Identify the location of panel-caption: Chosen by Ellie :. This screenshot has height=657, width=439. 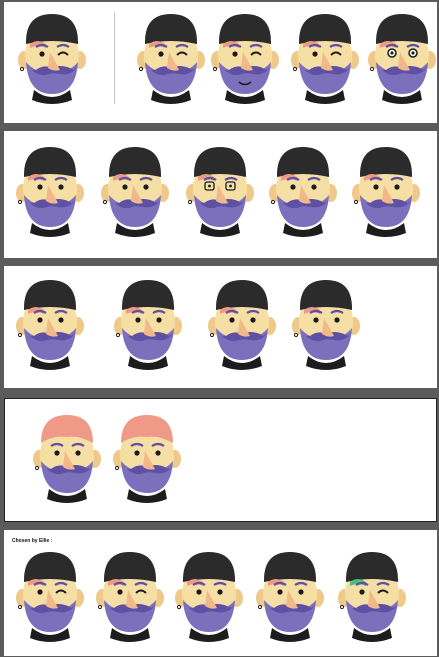
(32, 541).